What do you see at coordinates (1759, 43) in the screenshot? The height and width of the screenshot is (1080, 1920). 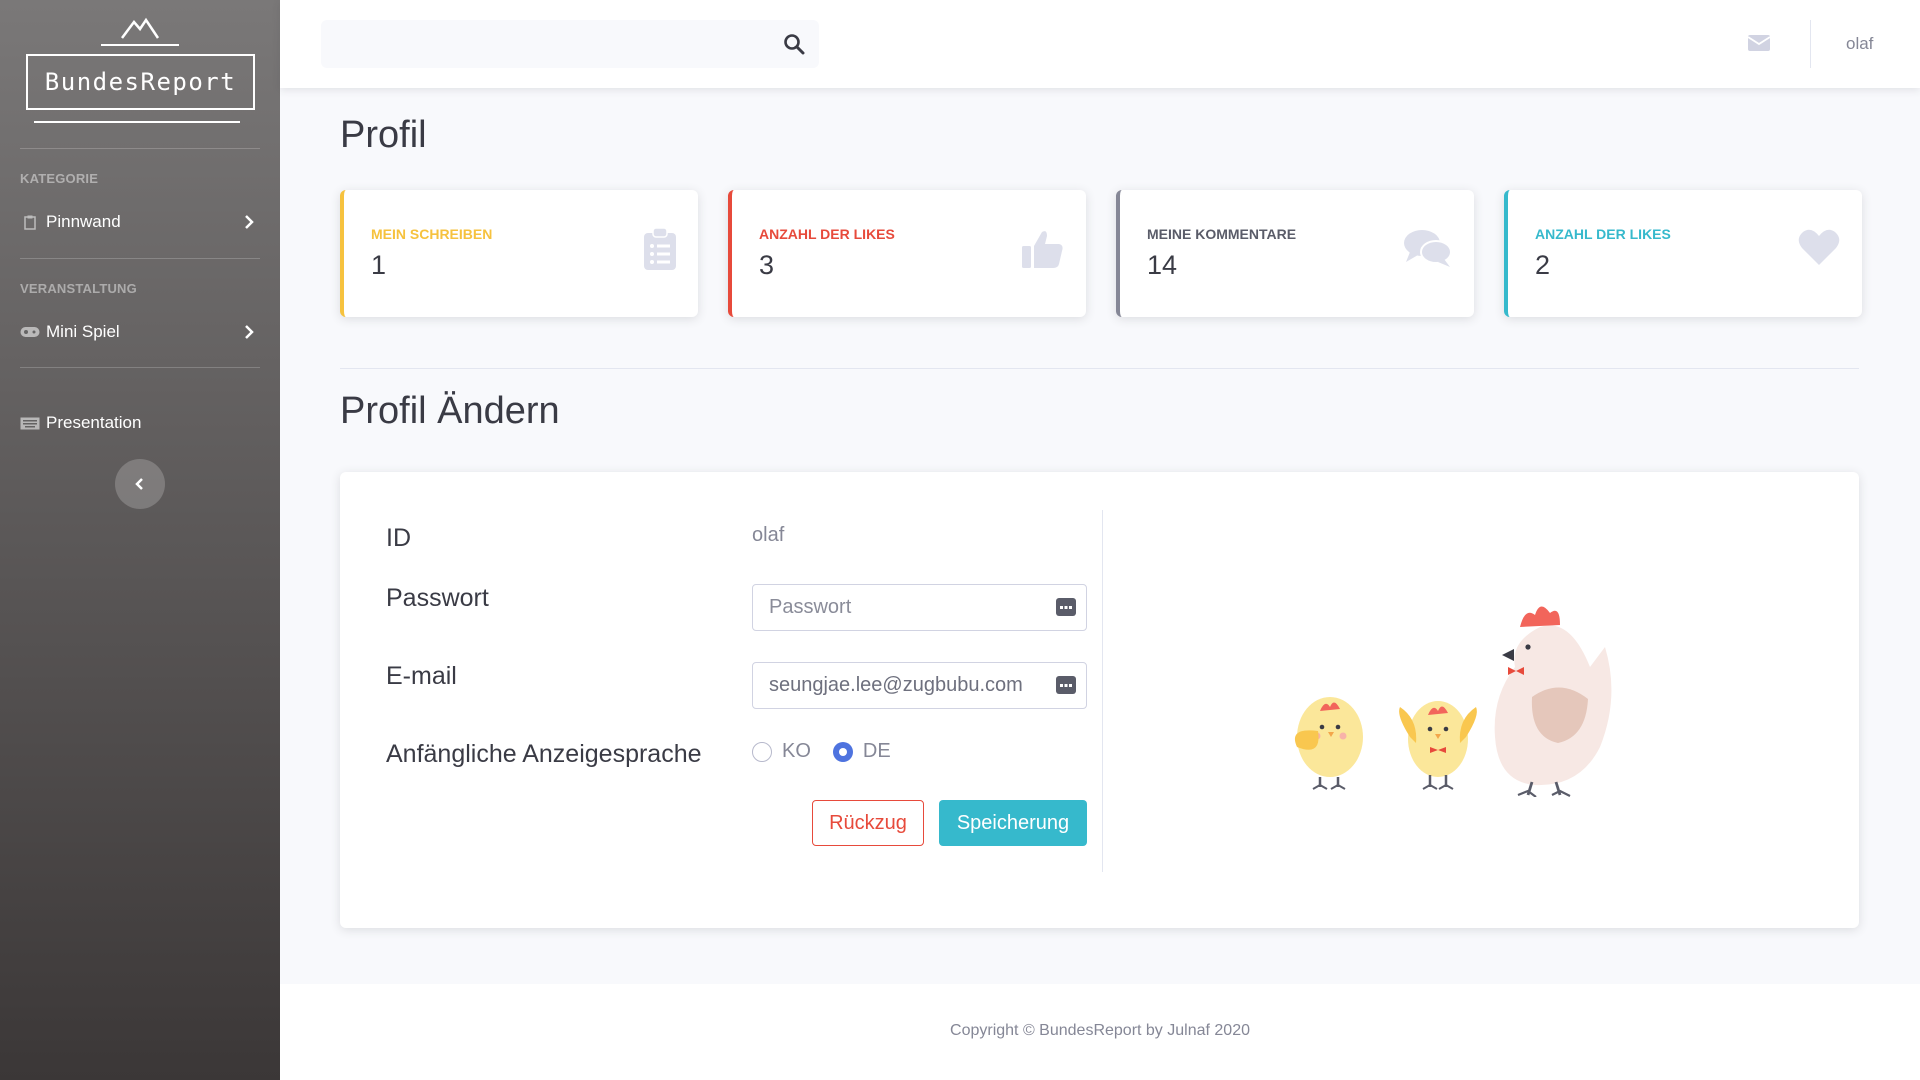 I see `envelope-icon` at bounding box center [1759, 43].